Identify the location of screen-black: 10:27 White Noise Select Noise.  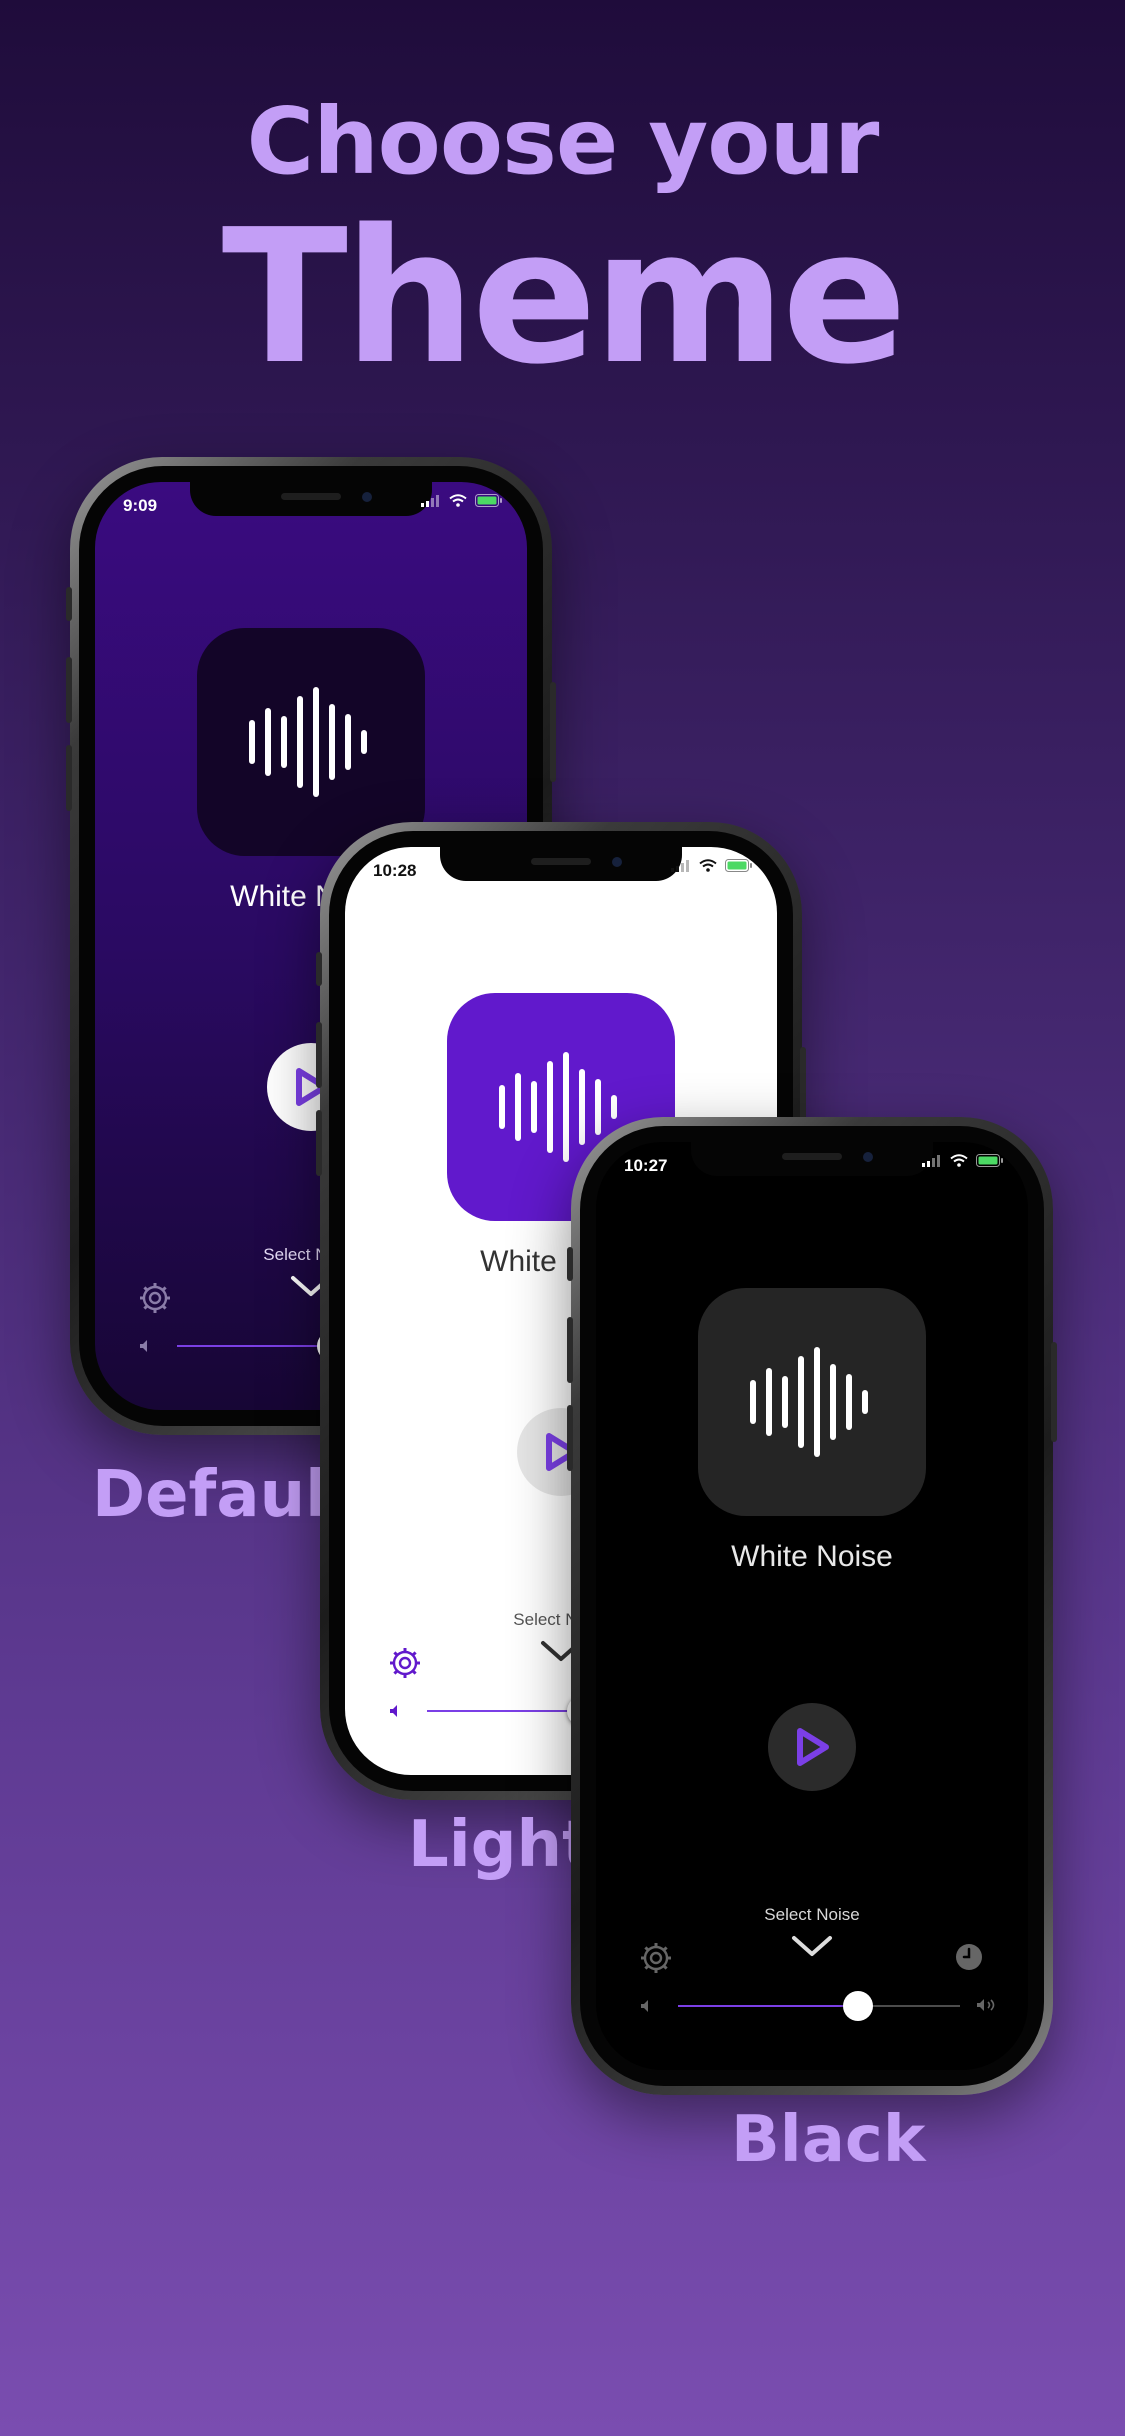
(812, 1606).